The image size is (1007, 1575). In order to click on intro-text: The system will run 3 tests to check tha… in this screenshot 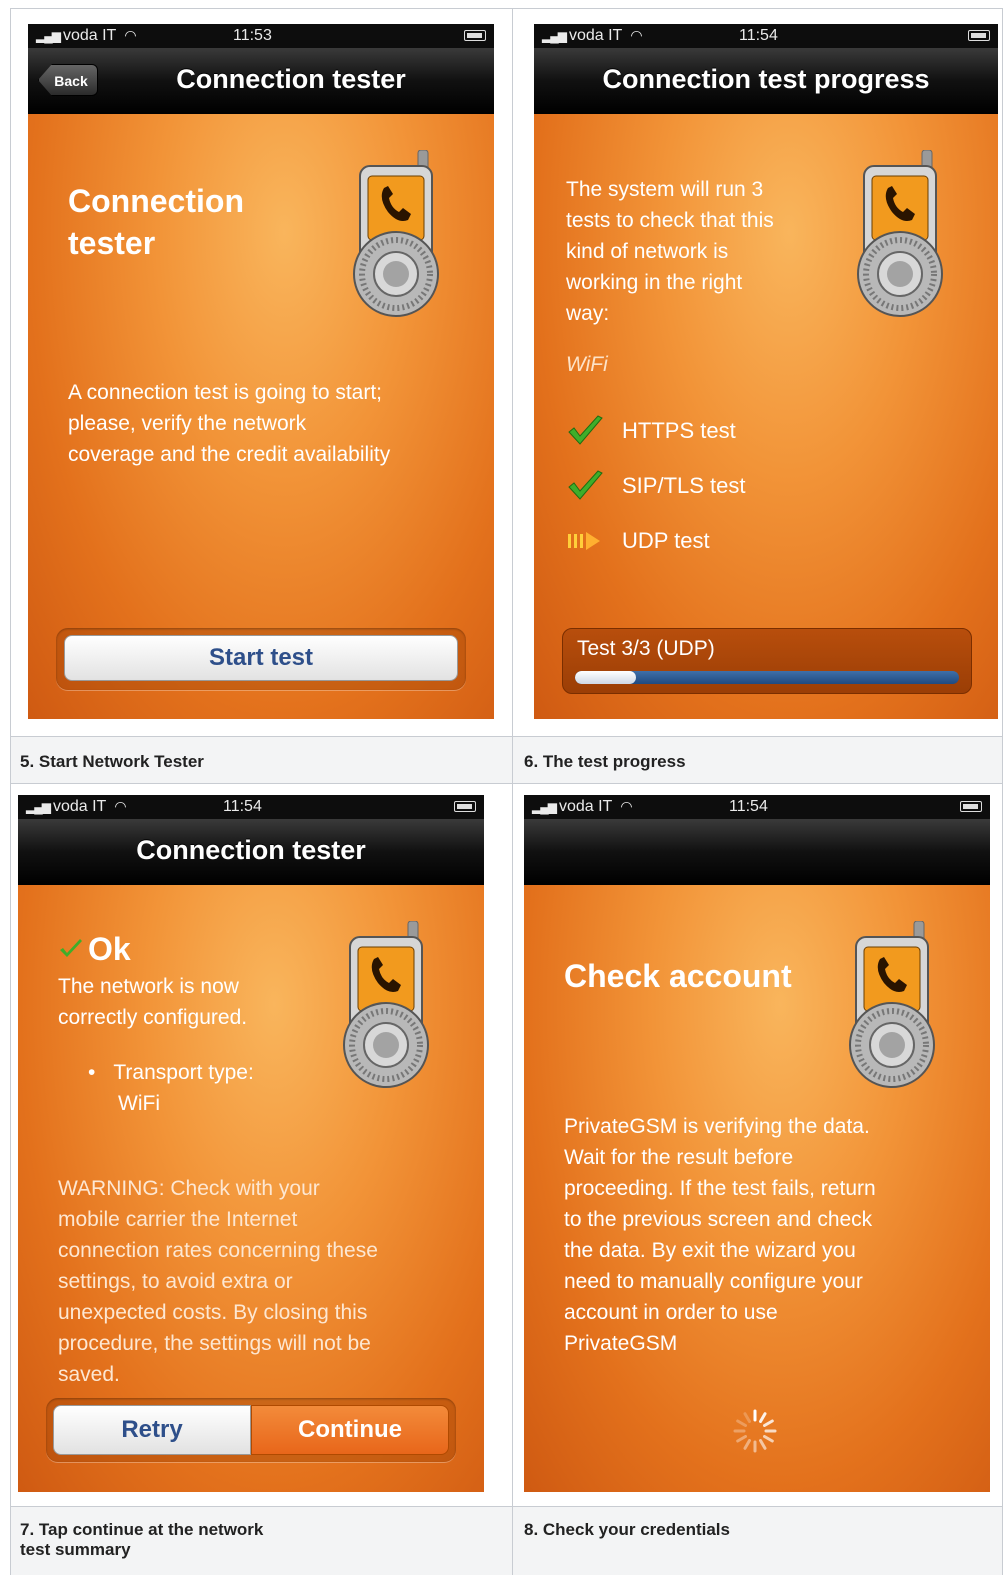, I will do `click(670, 251)`.